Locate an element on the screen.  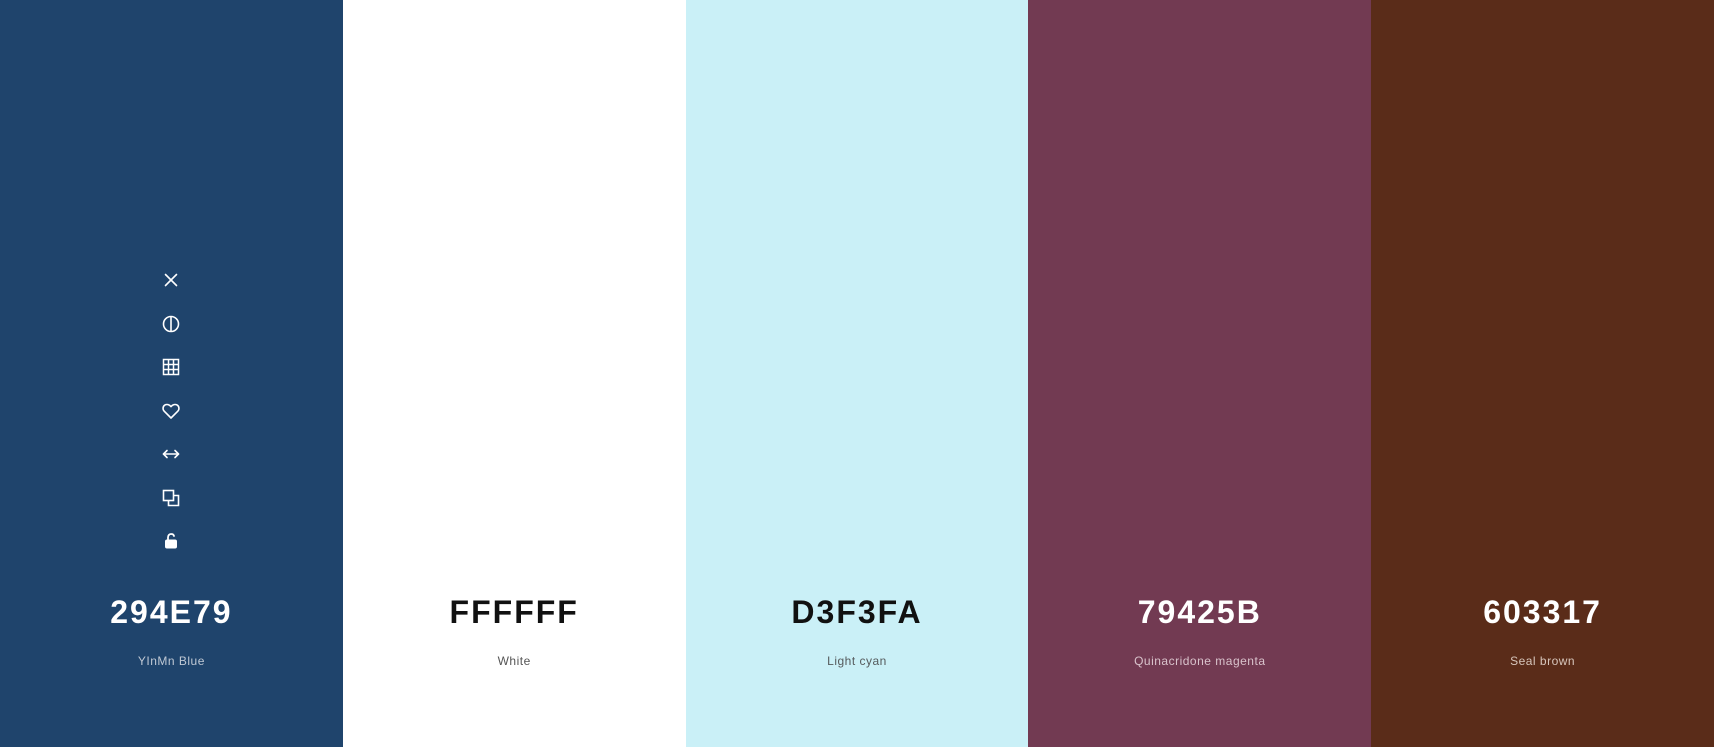
color-name: YInMn Blue is located at coordinates (171, 661).